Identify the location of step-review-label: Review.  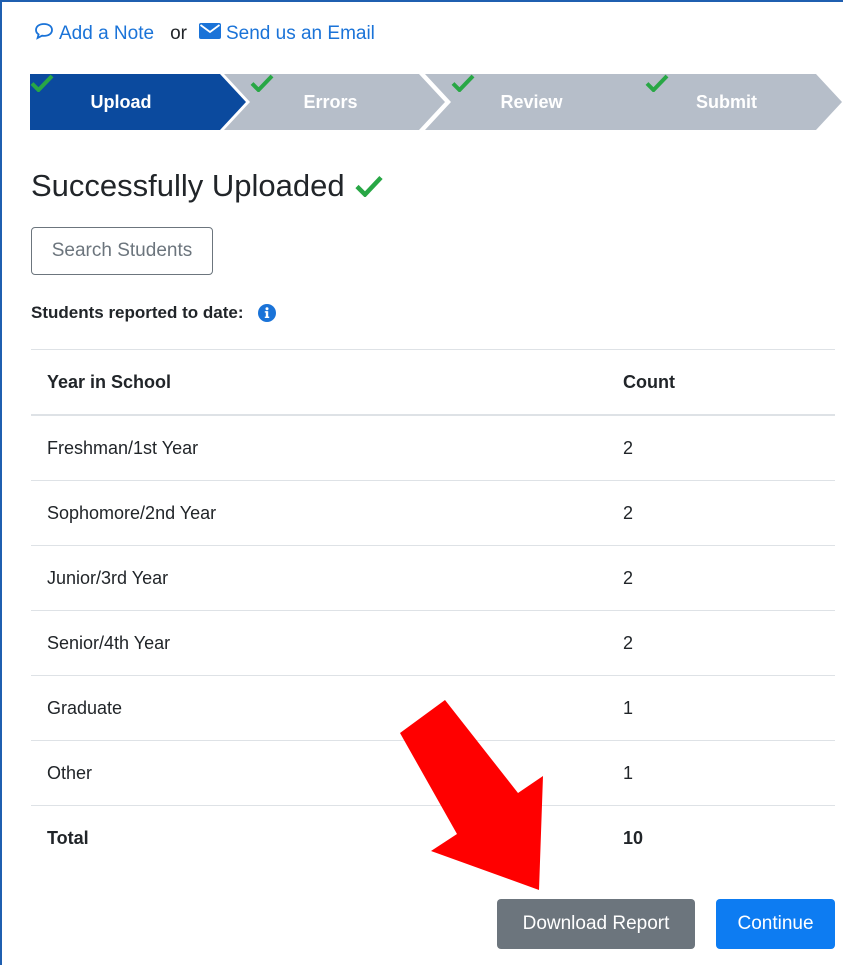
(531, 101).